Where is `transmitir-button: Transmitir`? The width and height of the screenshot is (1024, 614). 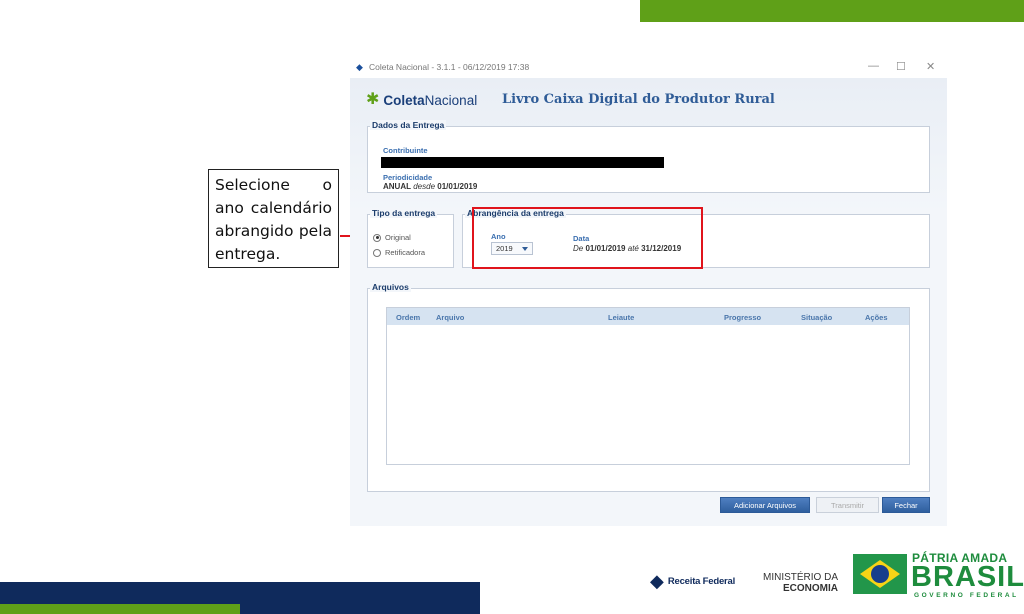 transmitir-button: Transmitir is located at coordinates (847, 505).